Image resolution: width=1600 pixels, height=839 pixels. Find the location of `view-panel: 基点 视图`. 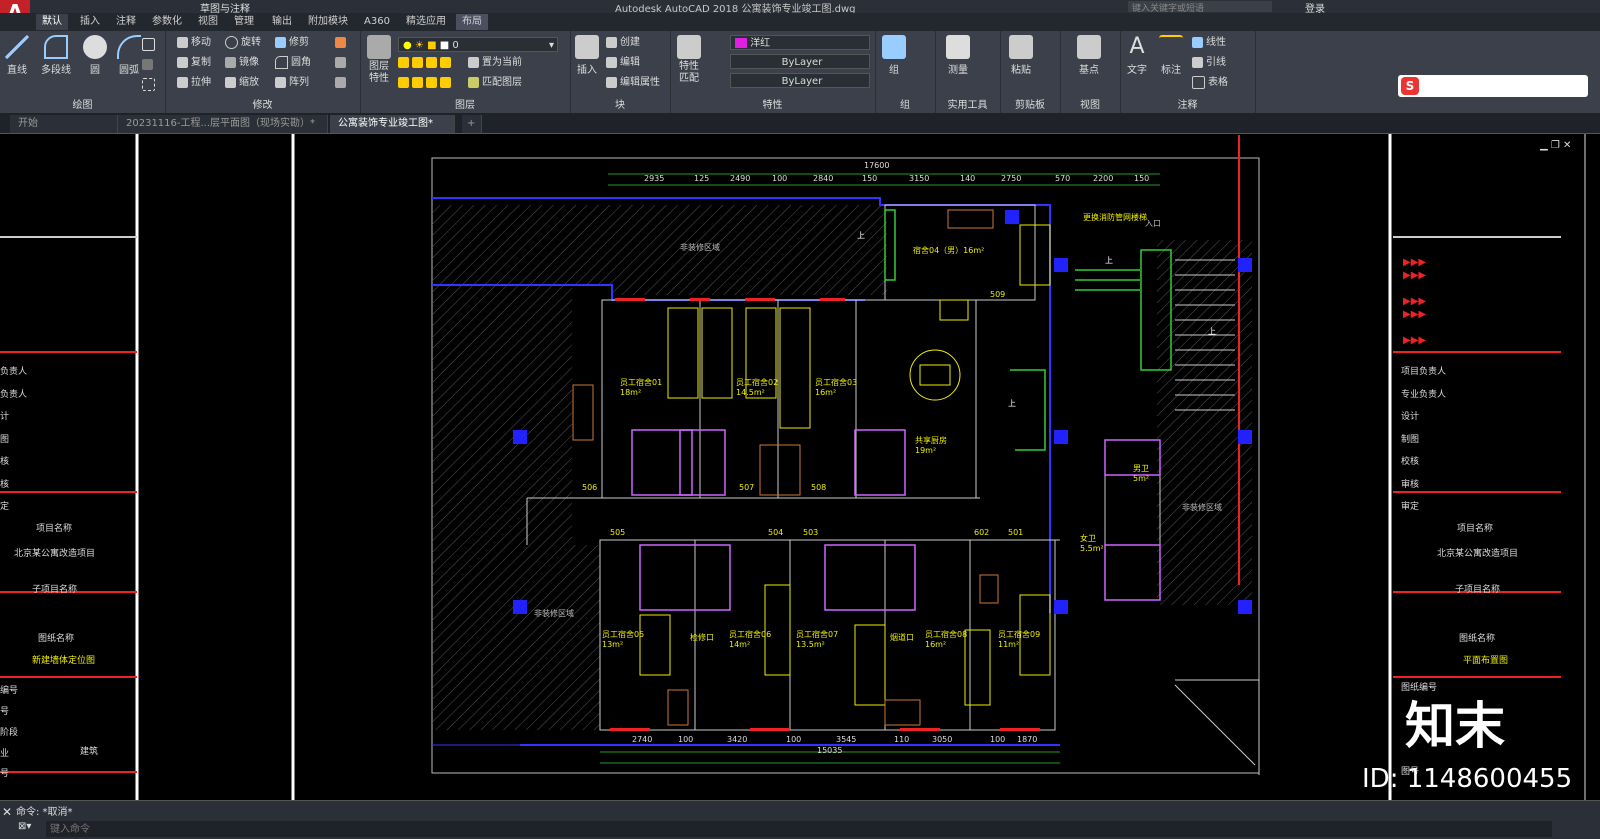

view-panel: 基点 视图 is located at coordinates (1090, 72).